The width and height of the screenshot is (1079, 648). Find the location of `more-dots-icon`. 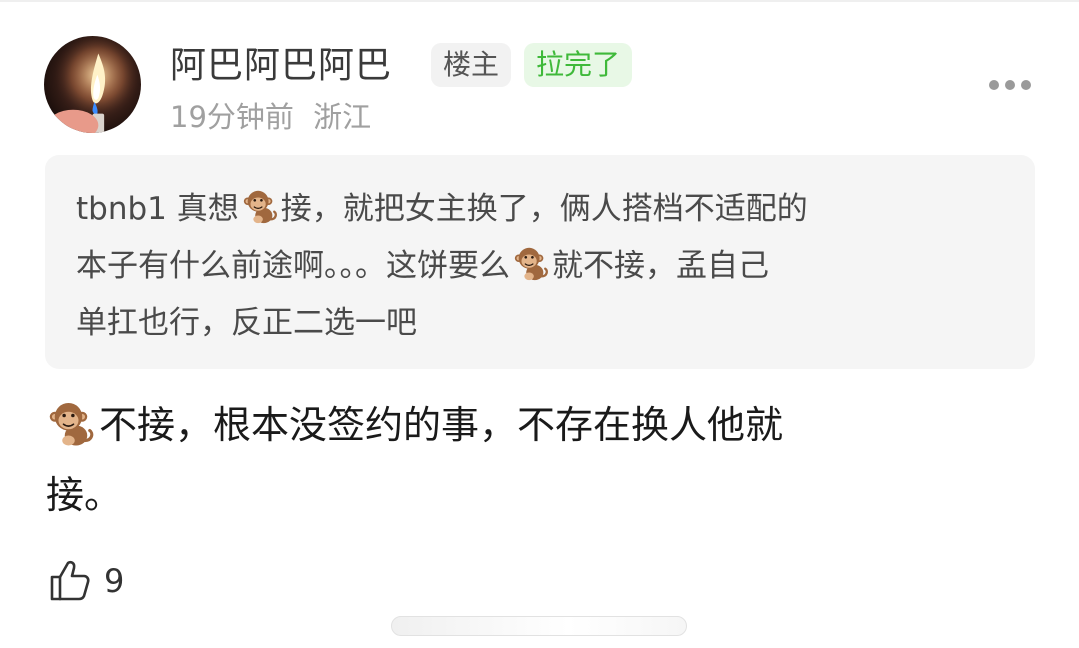

more-dots-icon is located at coordinates (1010, 85).